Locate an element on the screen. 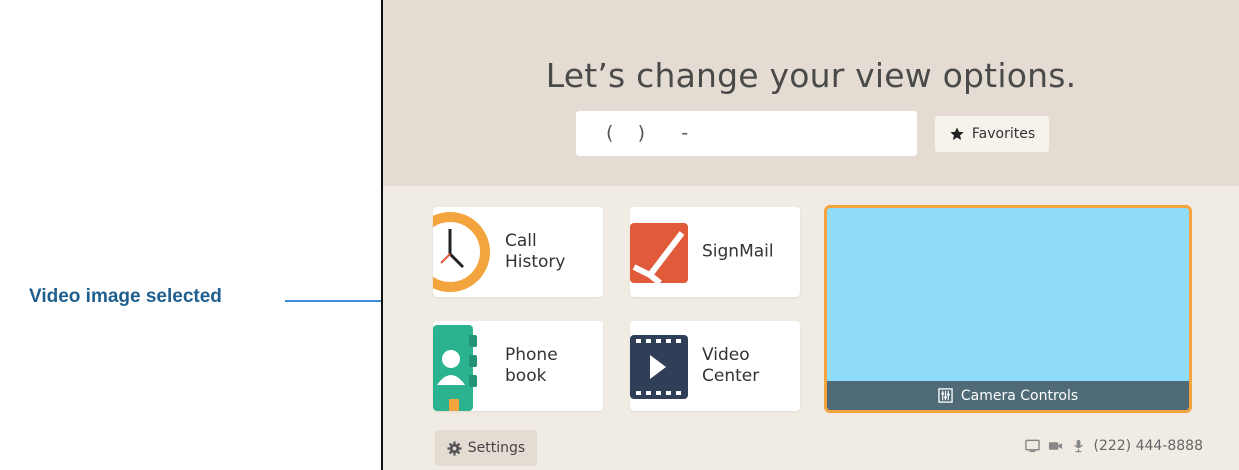 The width and height of the screenshot is (1239, 470). tile-label-line1: Video is located at coordinates (726, 355).